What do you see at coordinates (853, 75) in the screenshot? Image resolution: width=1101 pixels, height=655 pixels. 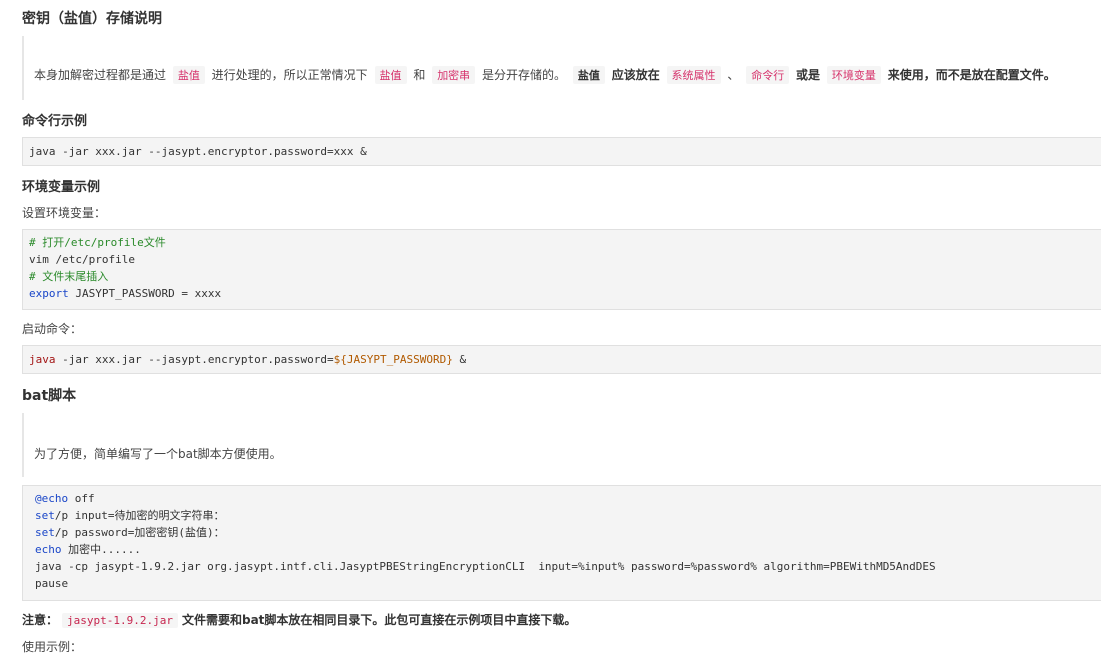 I see `tag-env-var: 环境变量` at bounding box center [853, 75].